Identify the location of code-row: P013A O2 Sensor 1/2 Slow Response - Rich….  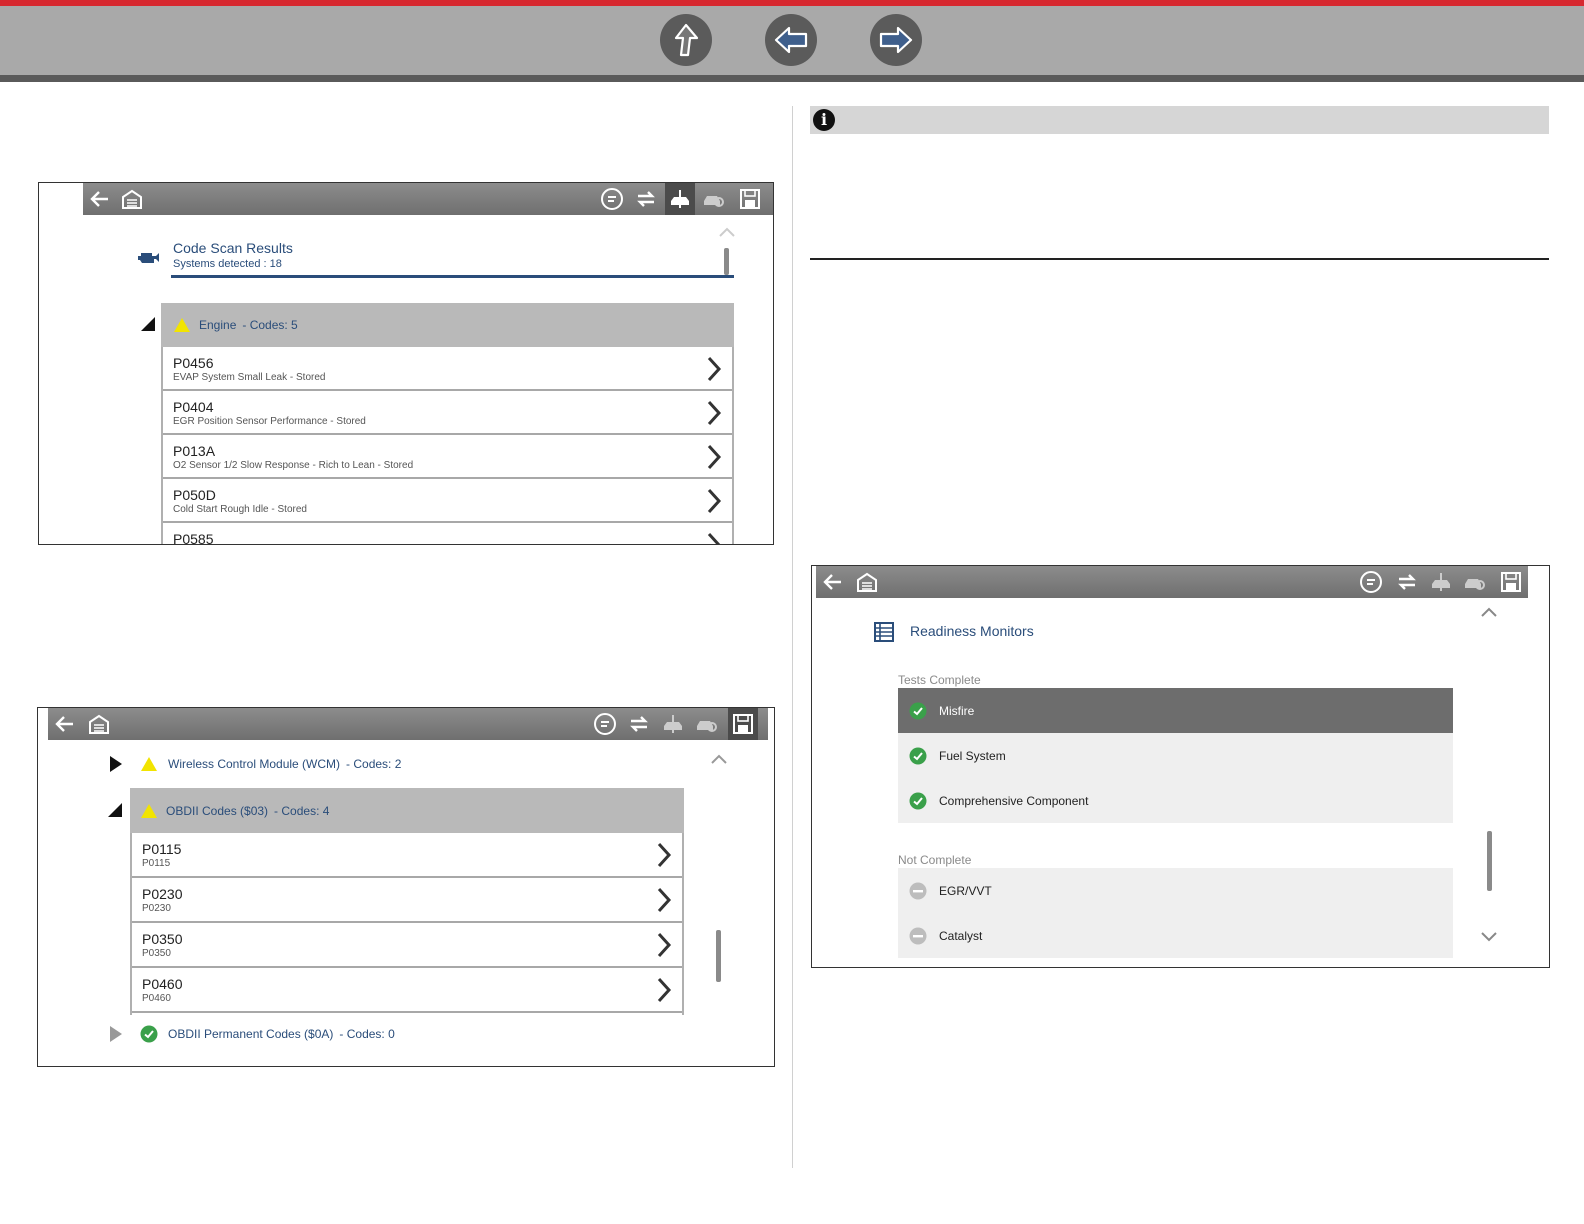
(447, 457).